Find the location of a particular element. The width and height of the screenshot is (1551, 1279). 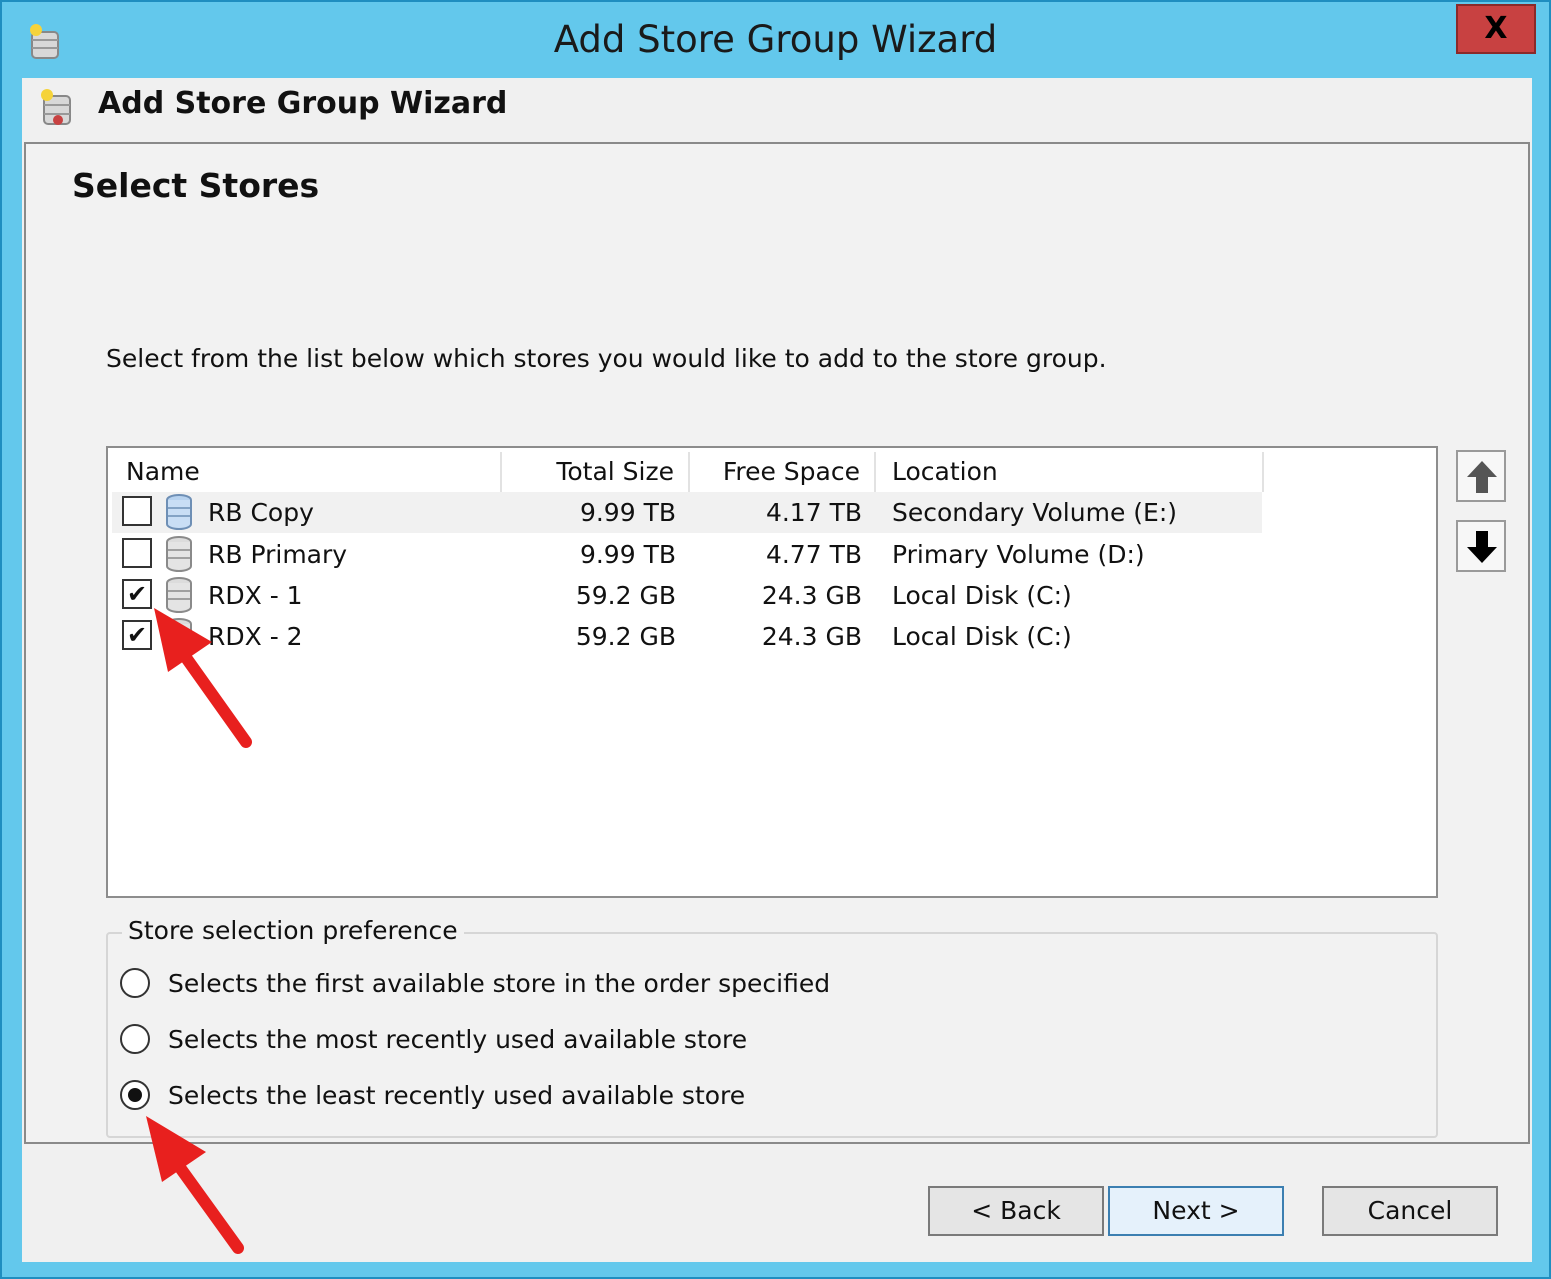

store-free-space: 4.77 TB is located at coordinates (813, 554).